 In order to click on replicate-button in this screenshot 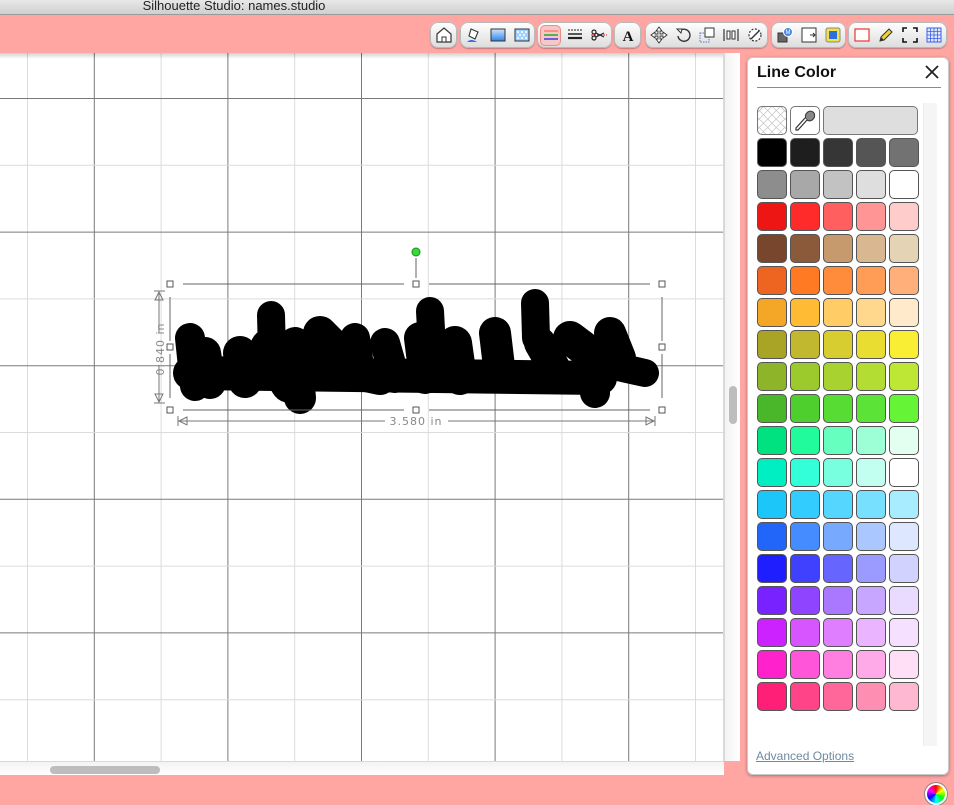, I will do `click(754, 35)`.